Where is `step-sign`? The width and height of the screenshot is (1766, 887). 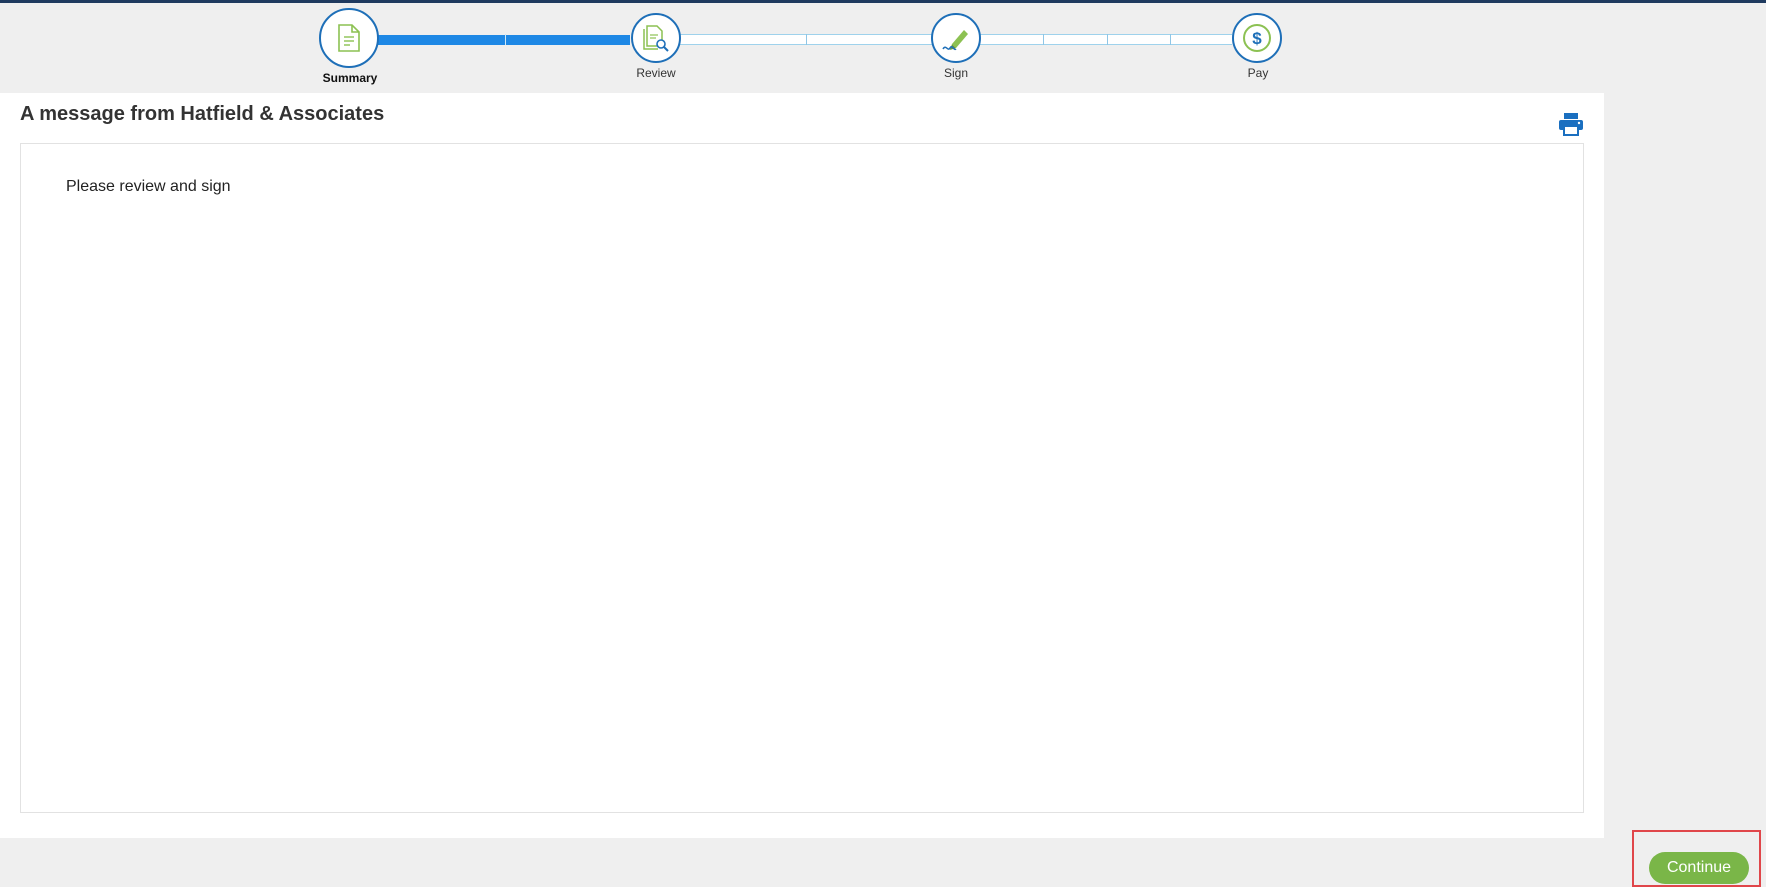 step-sign is located at coordinates (956, 38).